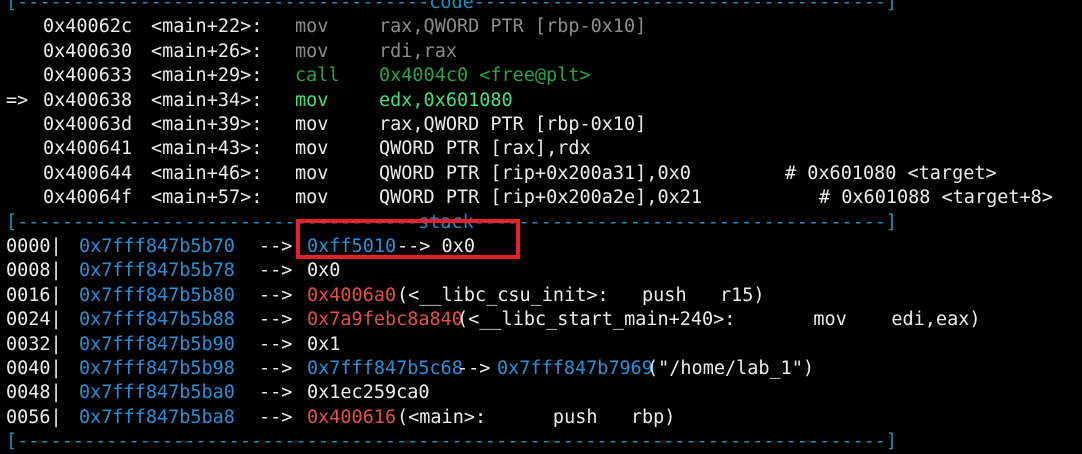 The height and width of the screenshot is (454, 1082). I want to click on stack-address: 0x7fff847b5b90, so click(157, 344).